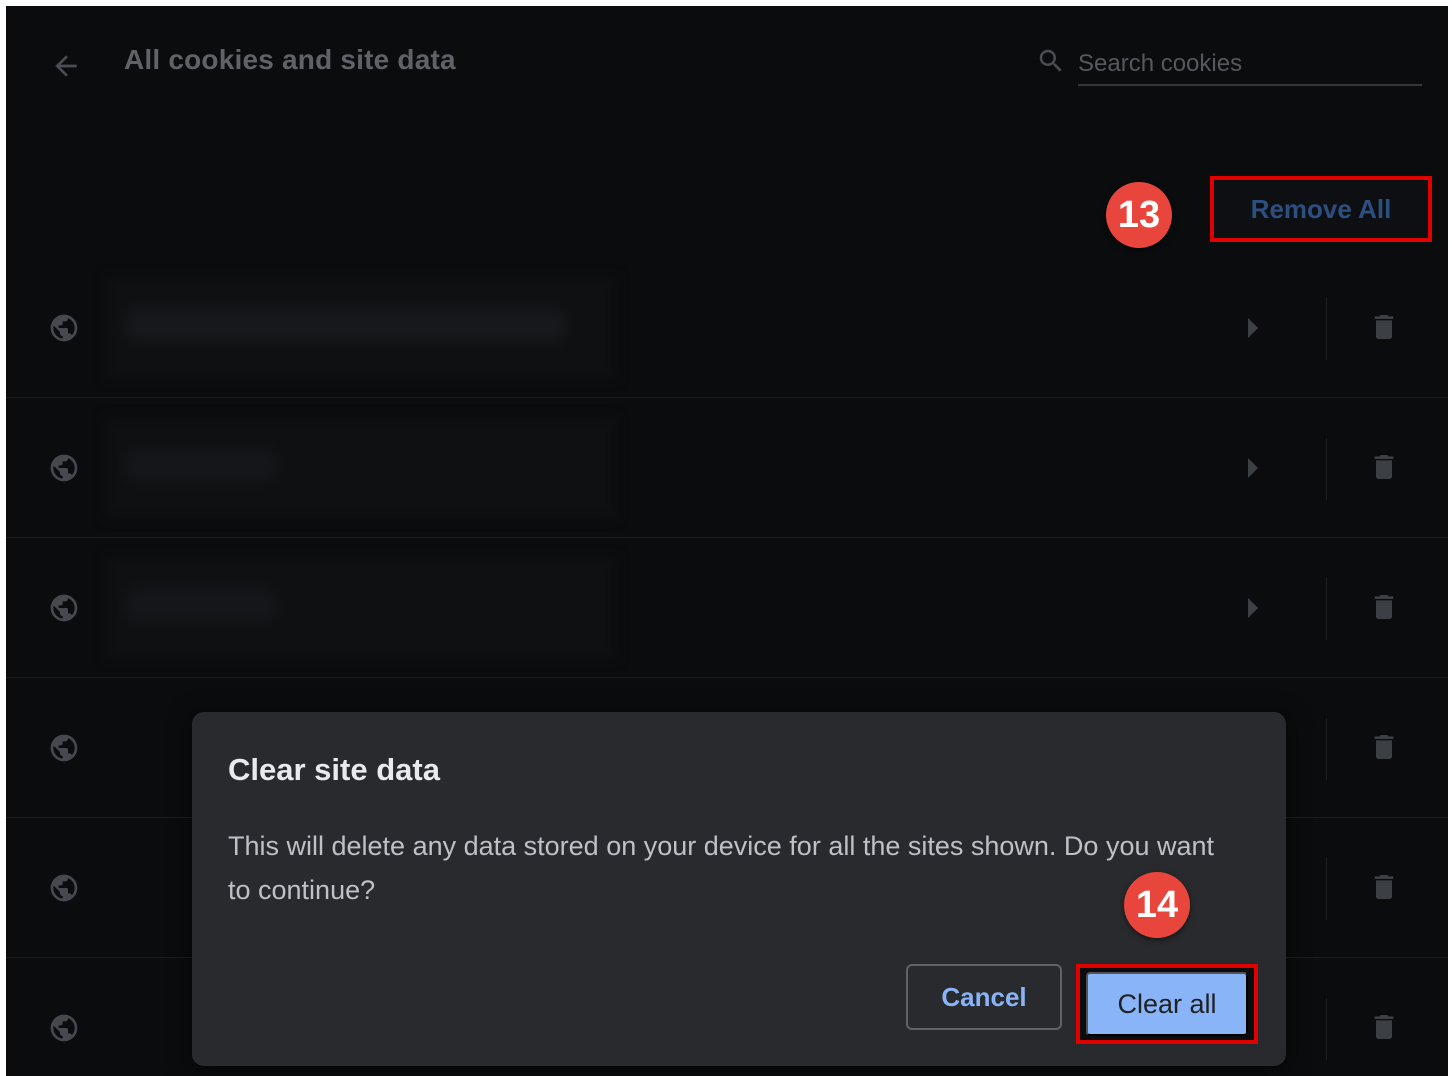 The width and height of the screenshot is (1452, 1076). What do you see at coordinates (334, 769) in the screenshot?
I see `dialog-title: Clear site data` at bounding box center [334, 769].